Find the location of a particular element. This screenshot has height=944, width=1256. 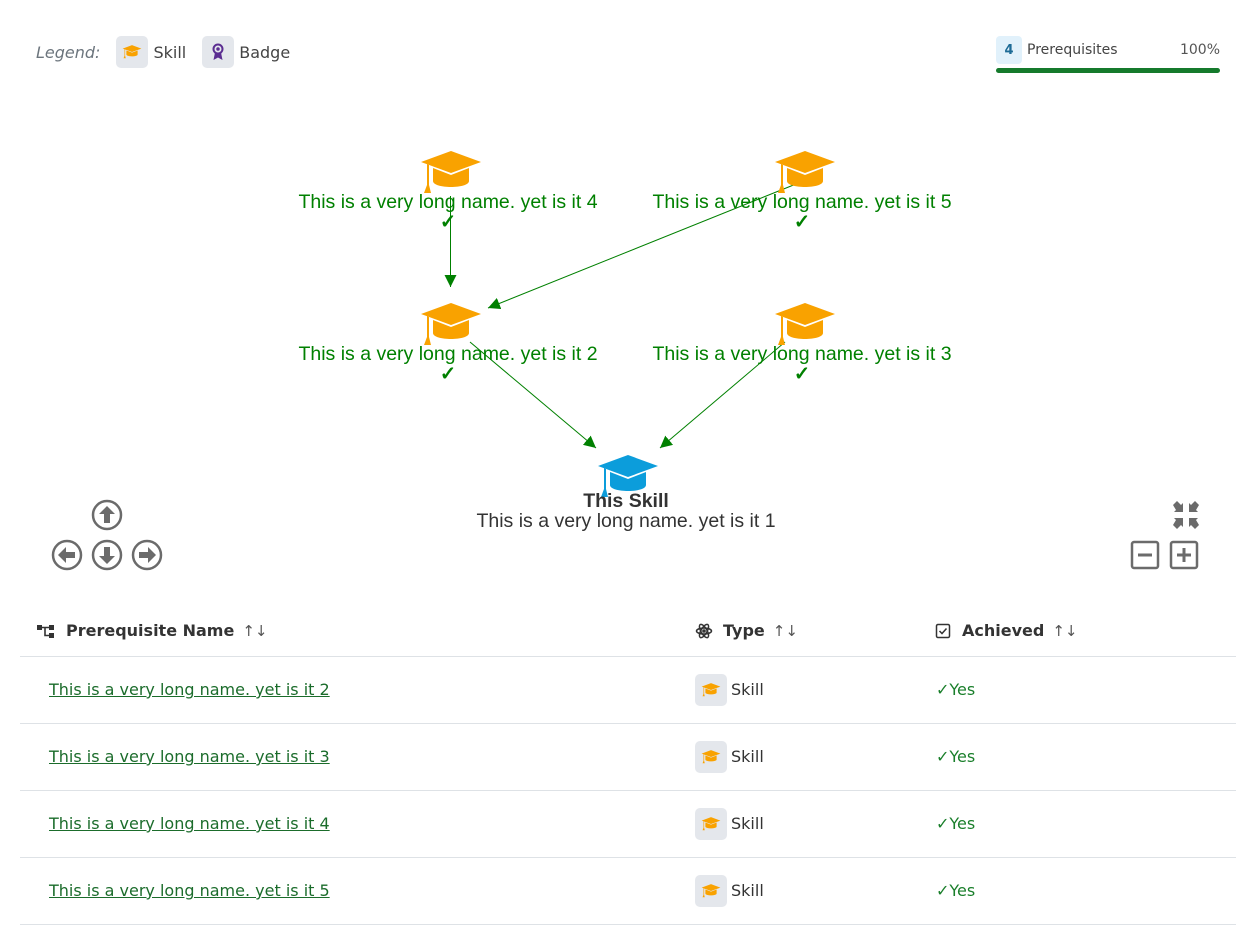

node-label-3: This is a very long name. yet is it 3 ✓ is located at coordinates (802, 364).